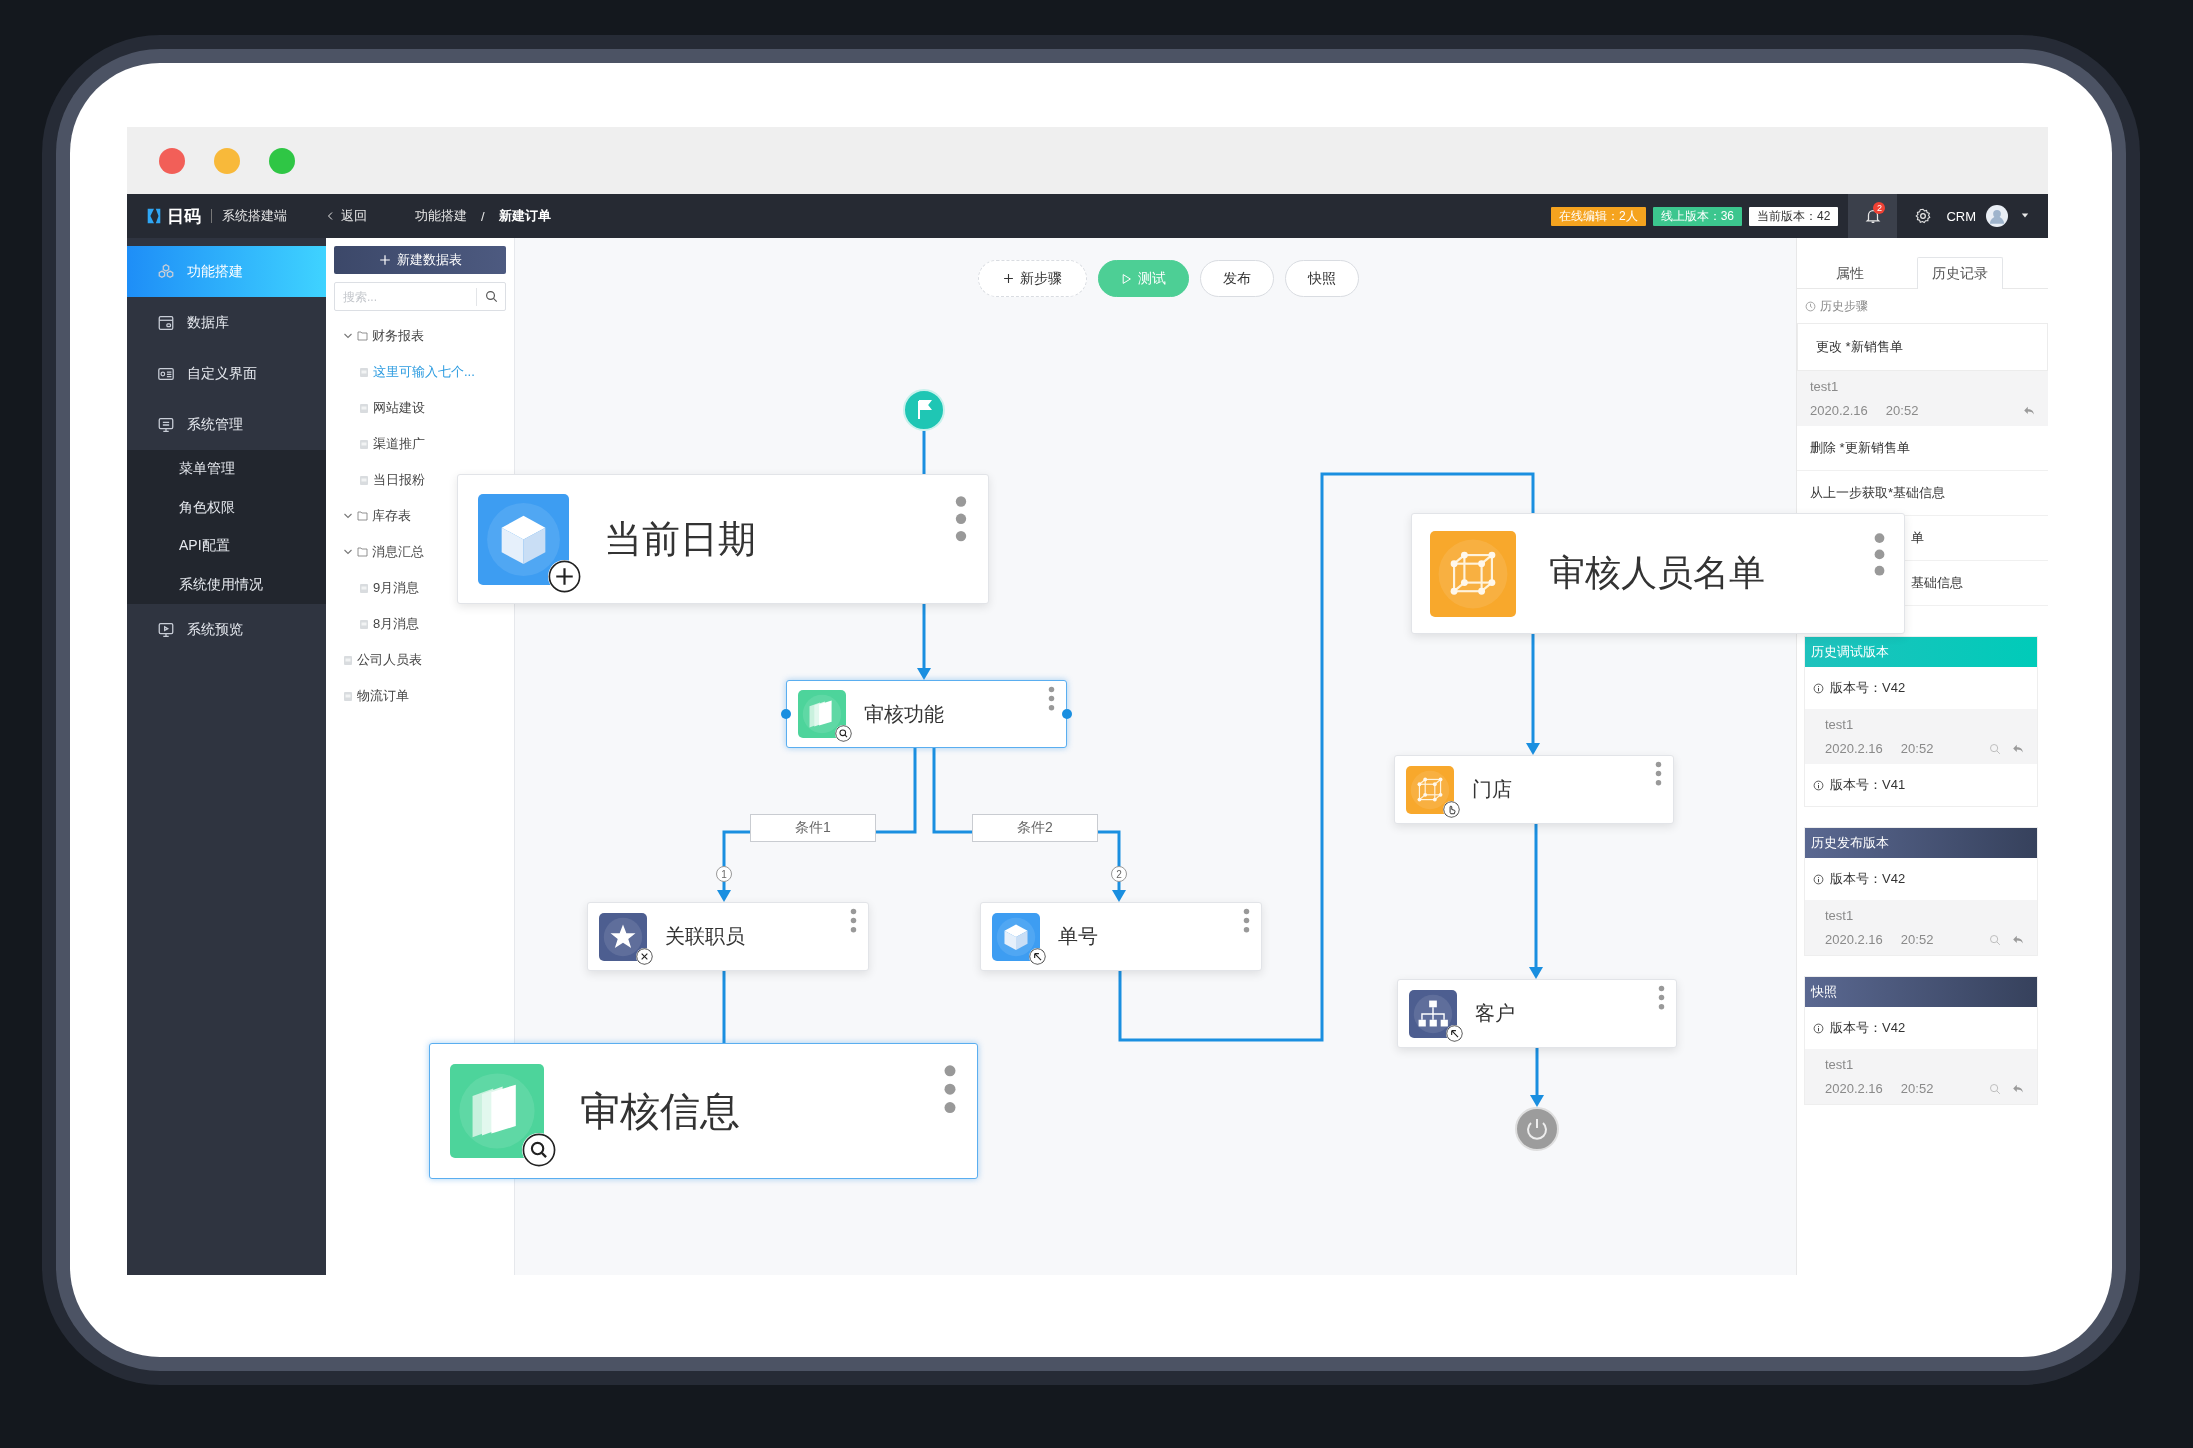  I want to click on sidebar-item: 系统预览, so click(226, 629).